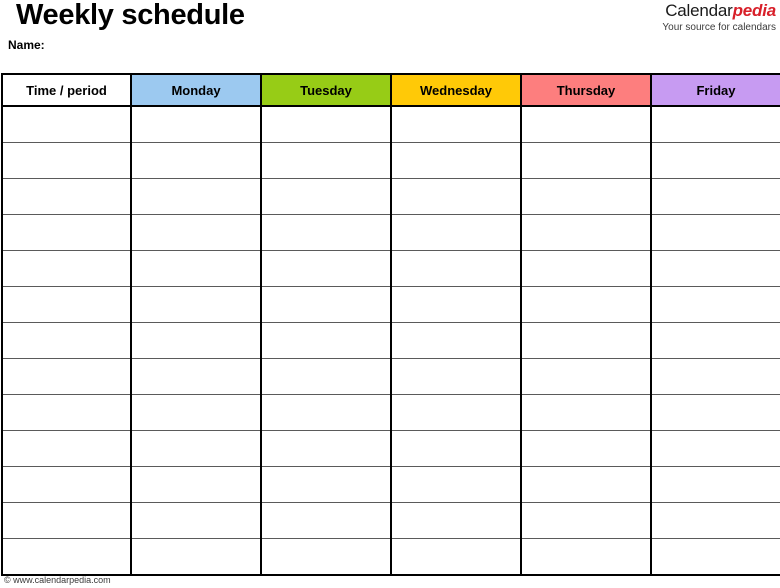  What do you see at coordinates (326, 90) in the screenshot?
I see `column-header-tuesday: Tuesday` at bounding box center [326, 90].